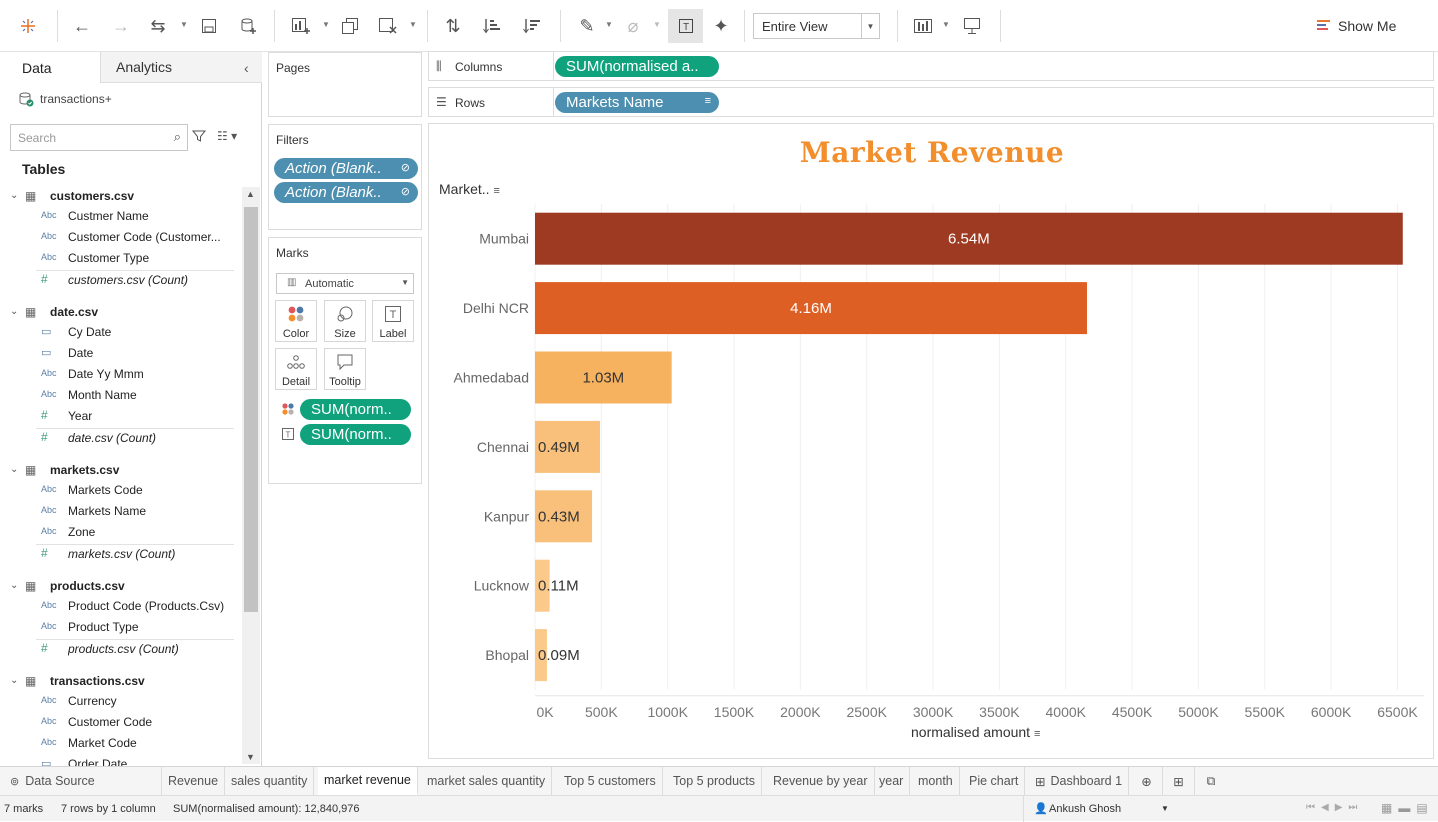 This screenshot has width=1438, height=822. I want to click on table-row: ⌄ ▦ date.csv, so click(121, 311).